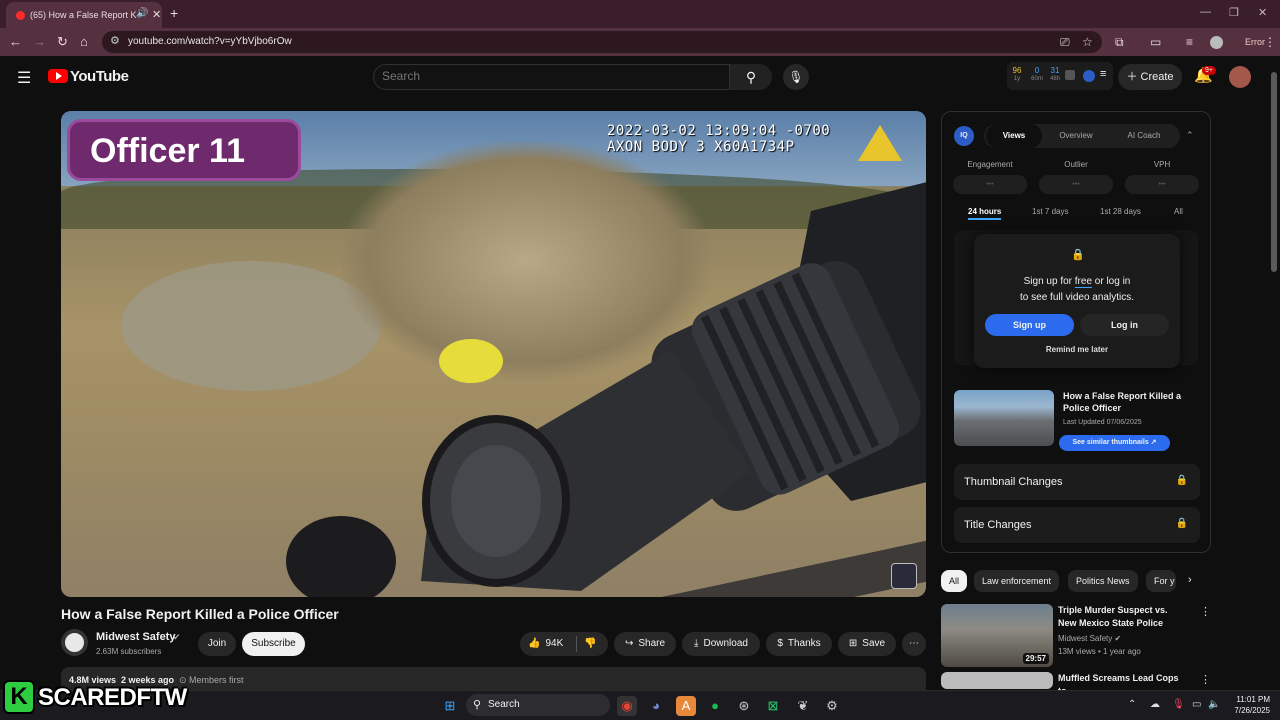  I want to click on microphone-icon: 🎙, so click(796, 77).